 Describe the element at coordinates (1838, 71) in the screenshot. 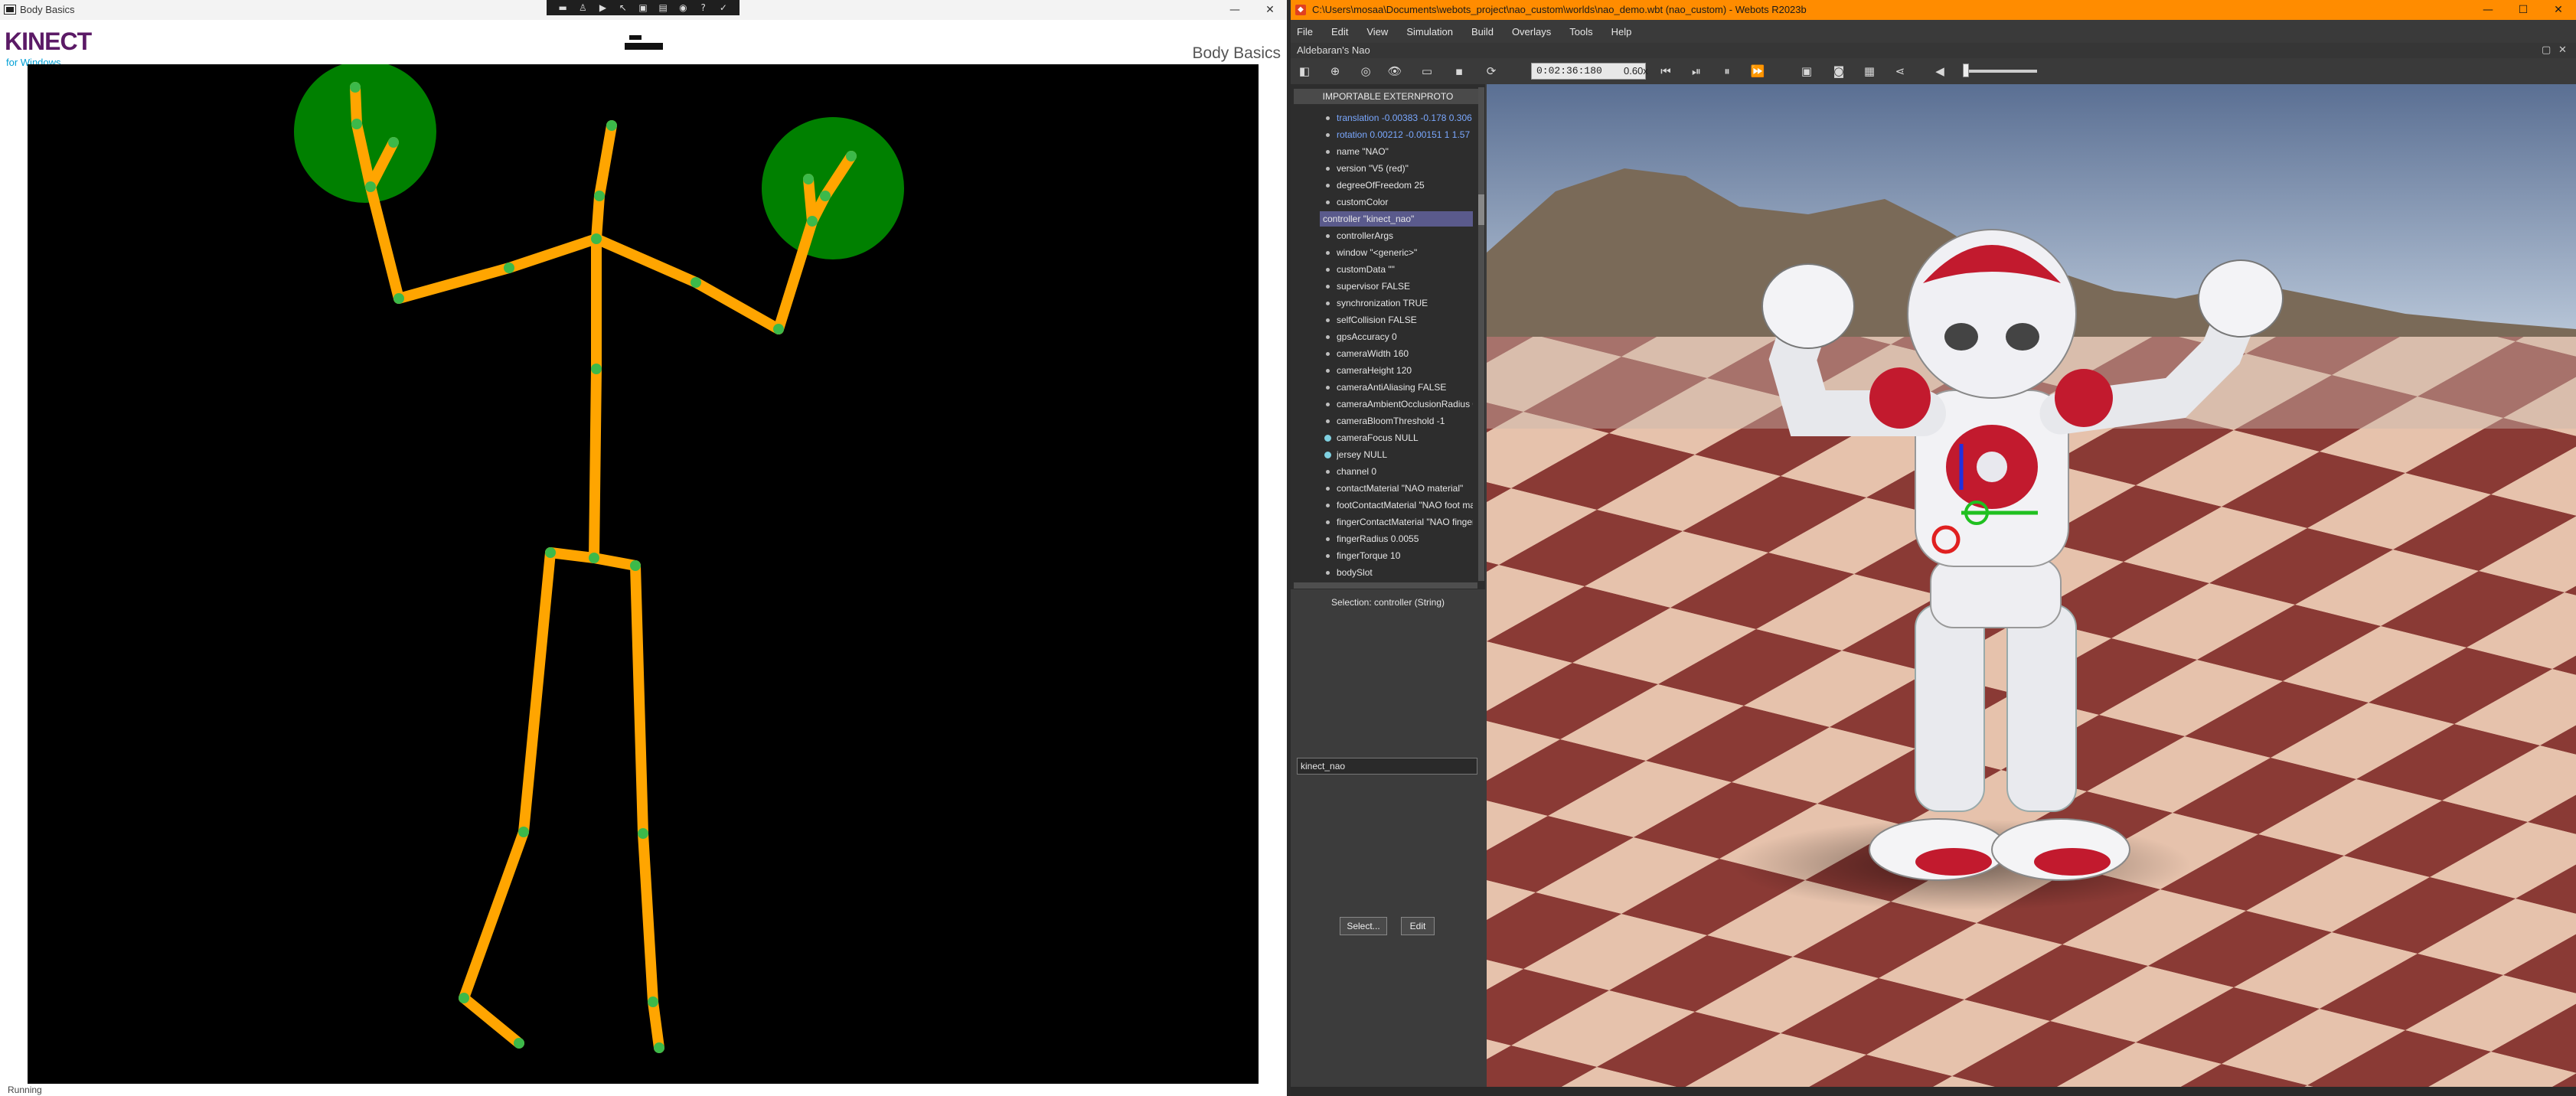

I see `screenshot-icon: ◙` at that location.